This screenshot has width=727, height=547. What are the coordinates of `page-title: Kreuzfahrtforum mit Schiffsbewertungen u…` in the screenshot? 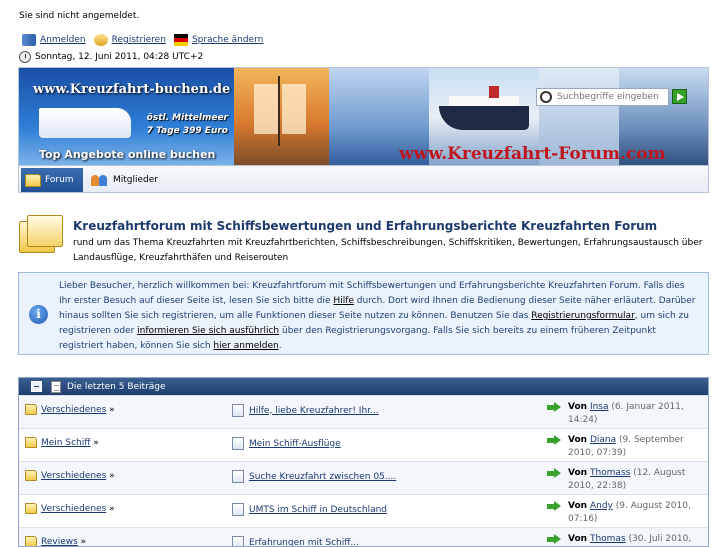 It's located at (365, 226).